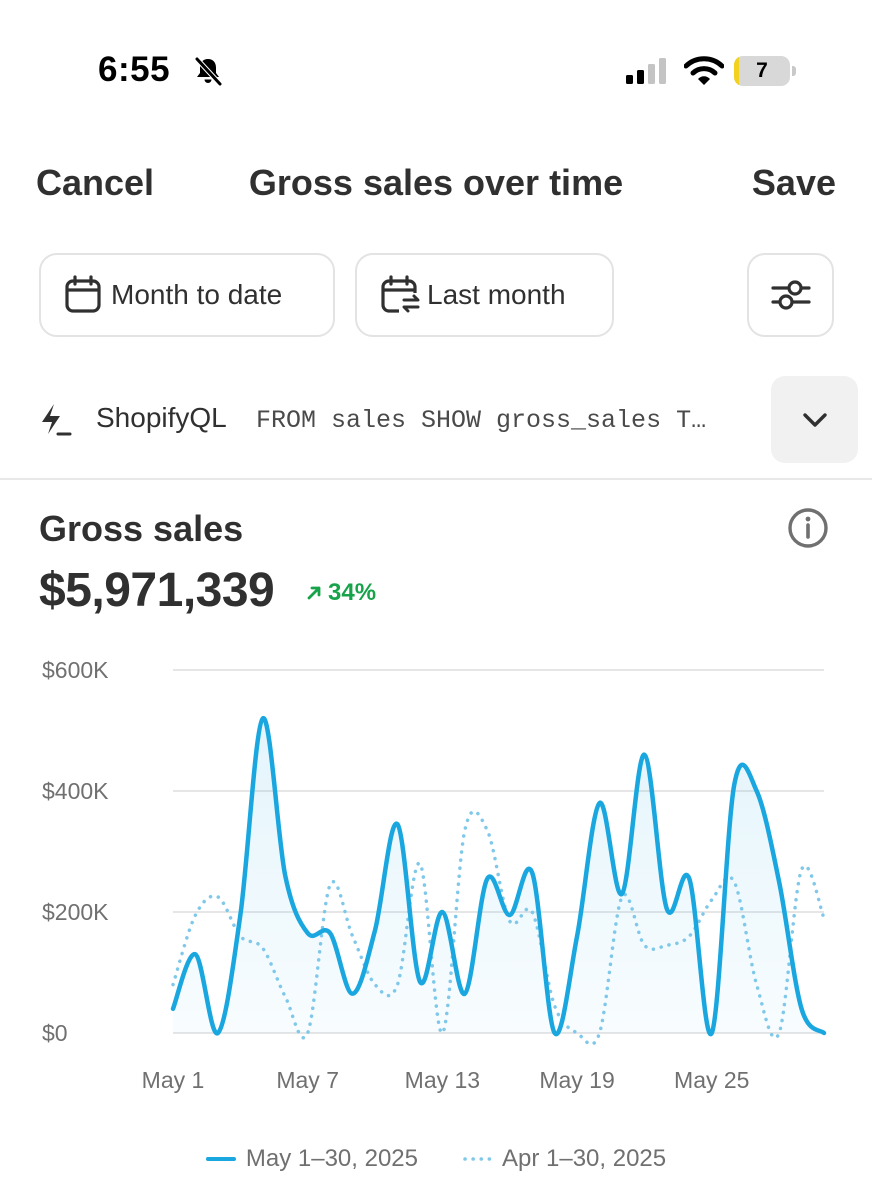  Describe the element at coordinates (442, 1080) in the screenshot. I see `x-tick-label: May 13` at that location.